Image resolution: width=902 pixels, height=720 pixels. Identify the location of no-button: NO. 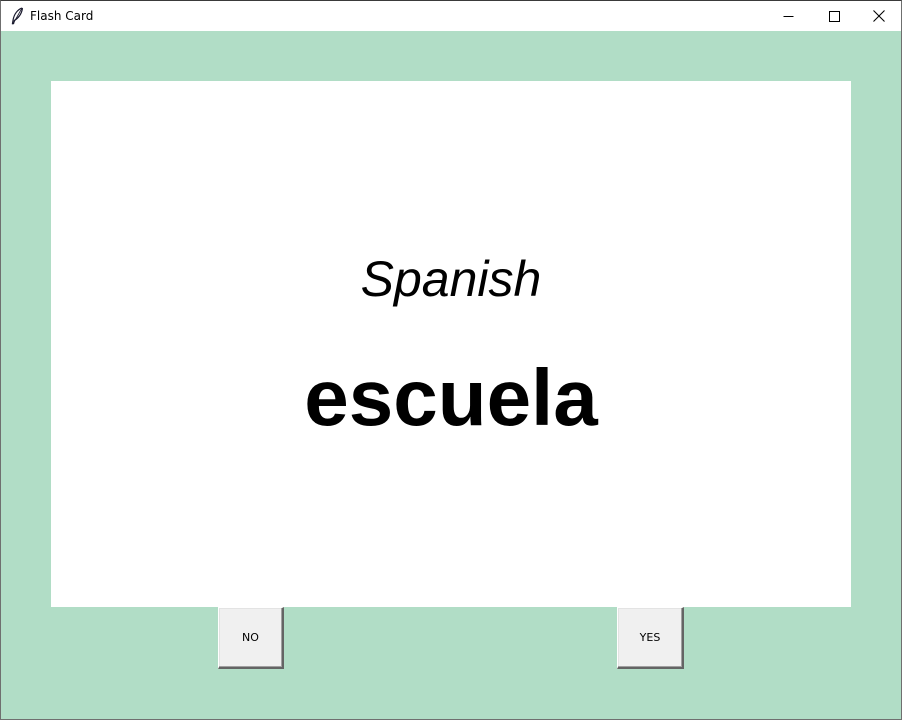
(251, 638).